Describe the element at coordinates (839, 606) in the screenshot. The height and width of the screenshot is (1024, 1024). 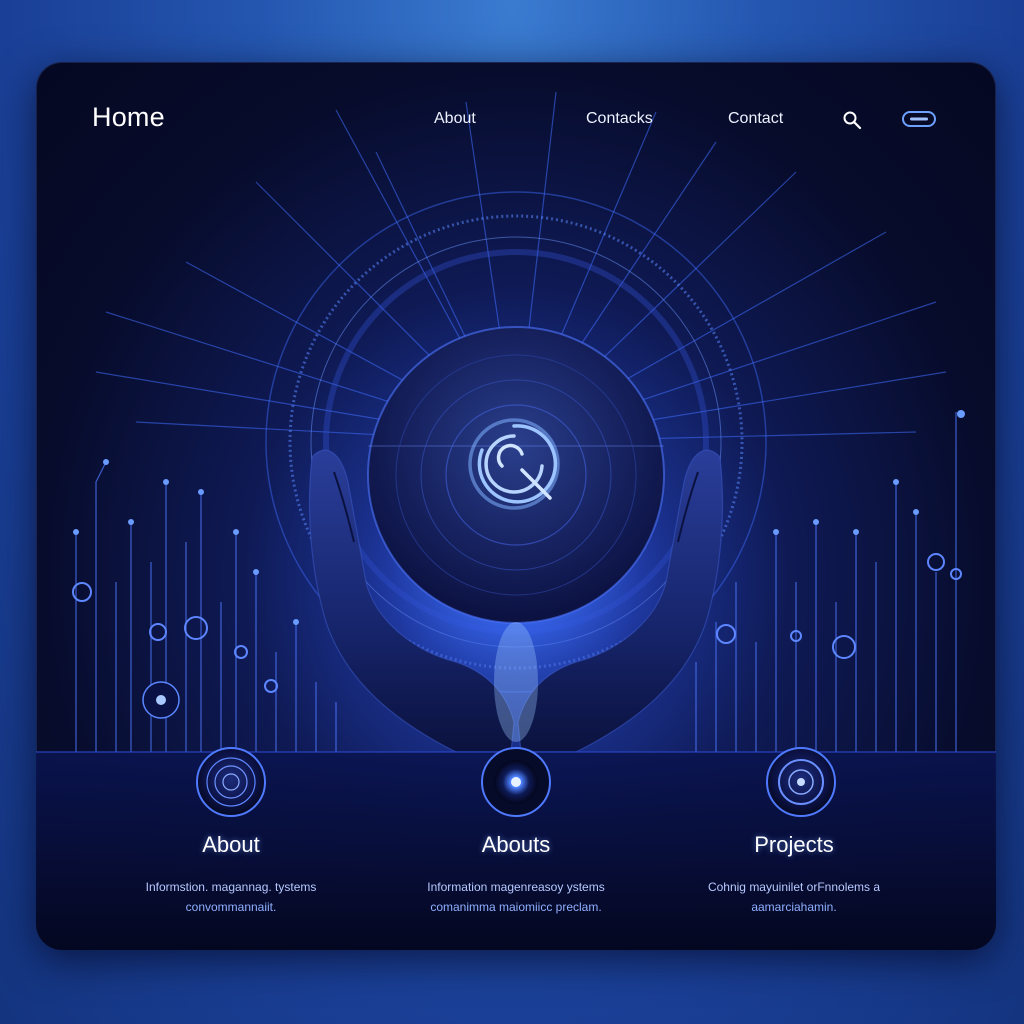
I see `circuit-right-rings` at that location.